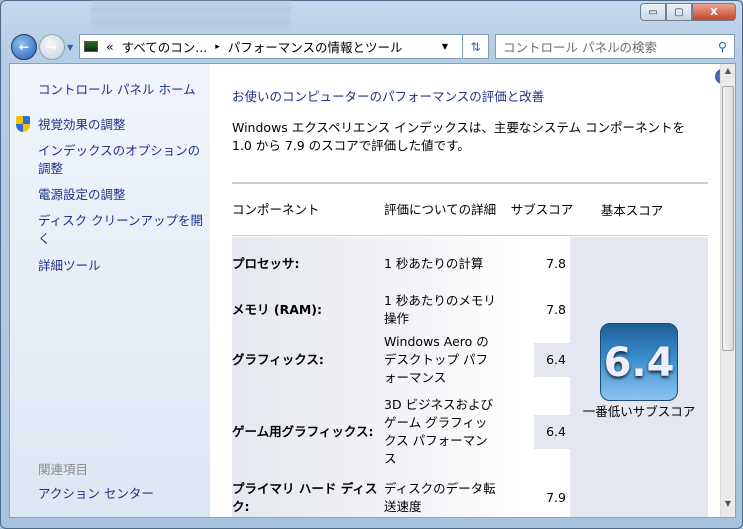 The width and height of the screenshot is (743, 529). What do you see at coordinates (122, 494) in the screenshot?
I see `sidebar-action-center: アクション センター` at bounding box center [122, 494].